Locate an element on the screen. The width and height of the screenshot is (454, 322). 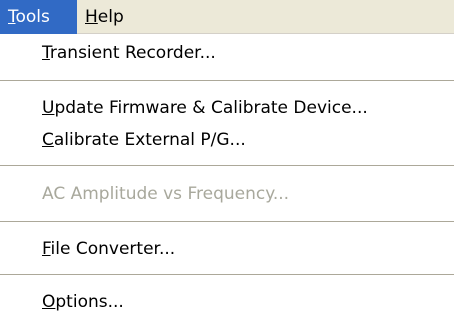
menu-tools: Tools is located at coordinates (38, 17).